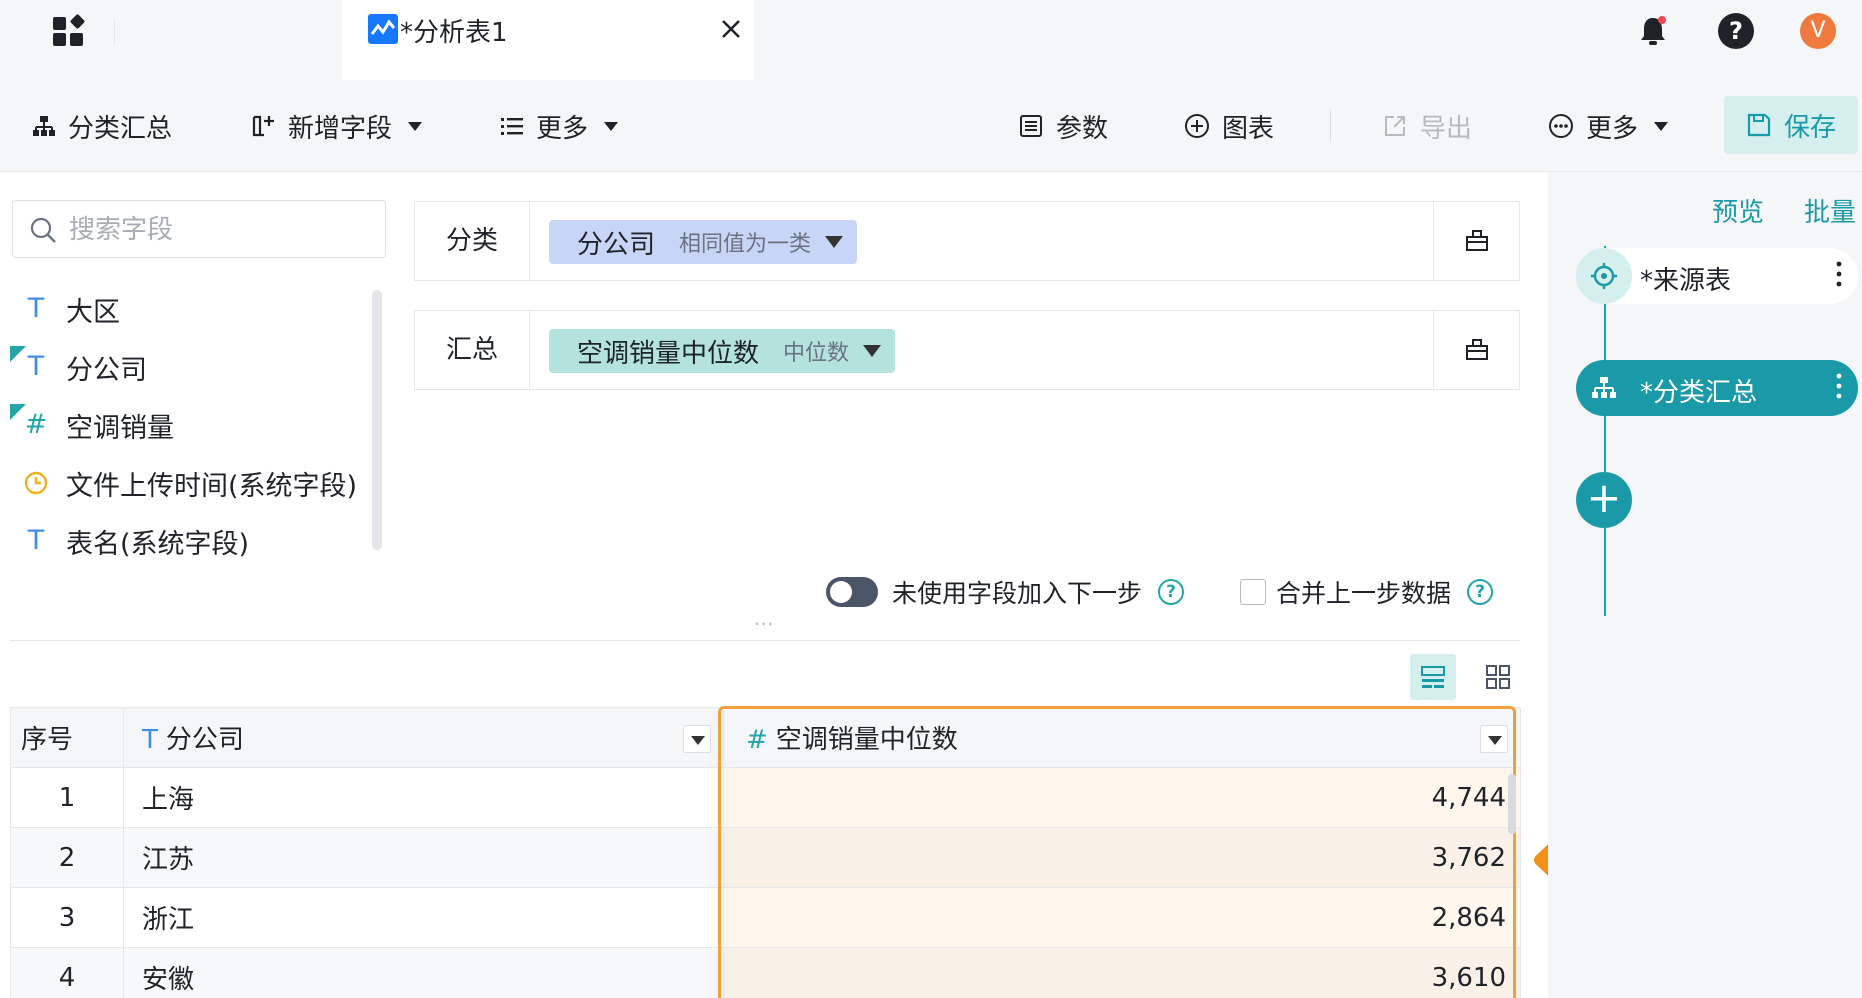  I want to click on field-item-upload-time: 文件上传时间(系统字段), so click(185, 483).